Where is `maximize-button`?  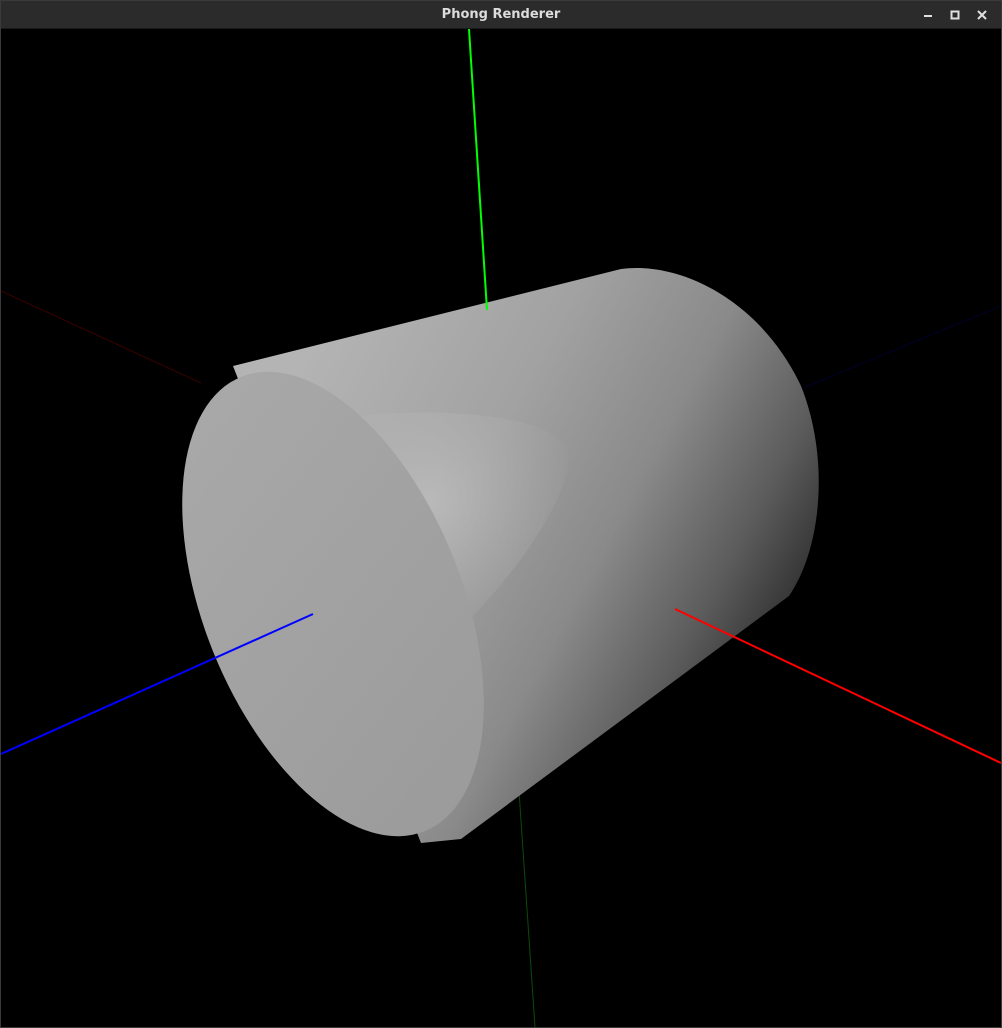 maximize-button is located at coordinates (954, 14).